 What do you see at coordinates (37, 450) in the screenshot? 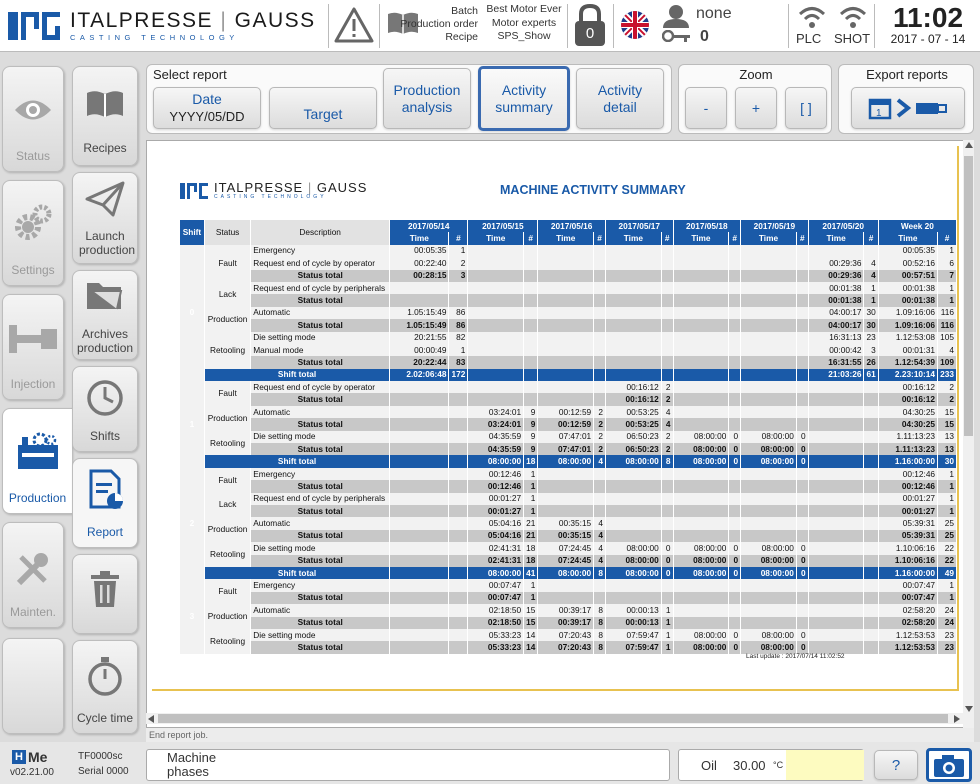
I see `factory-icon` at bounding box center [37, 450].